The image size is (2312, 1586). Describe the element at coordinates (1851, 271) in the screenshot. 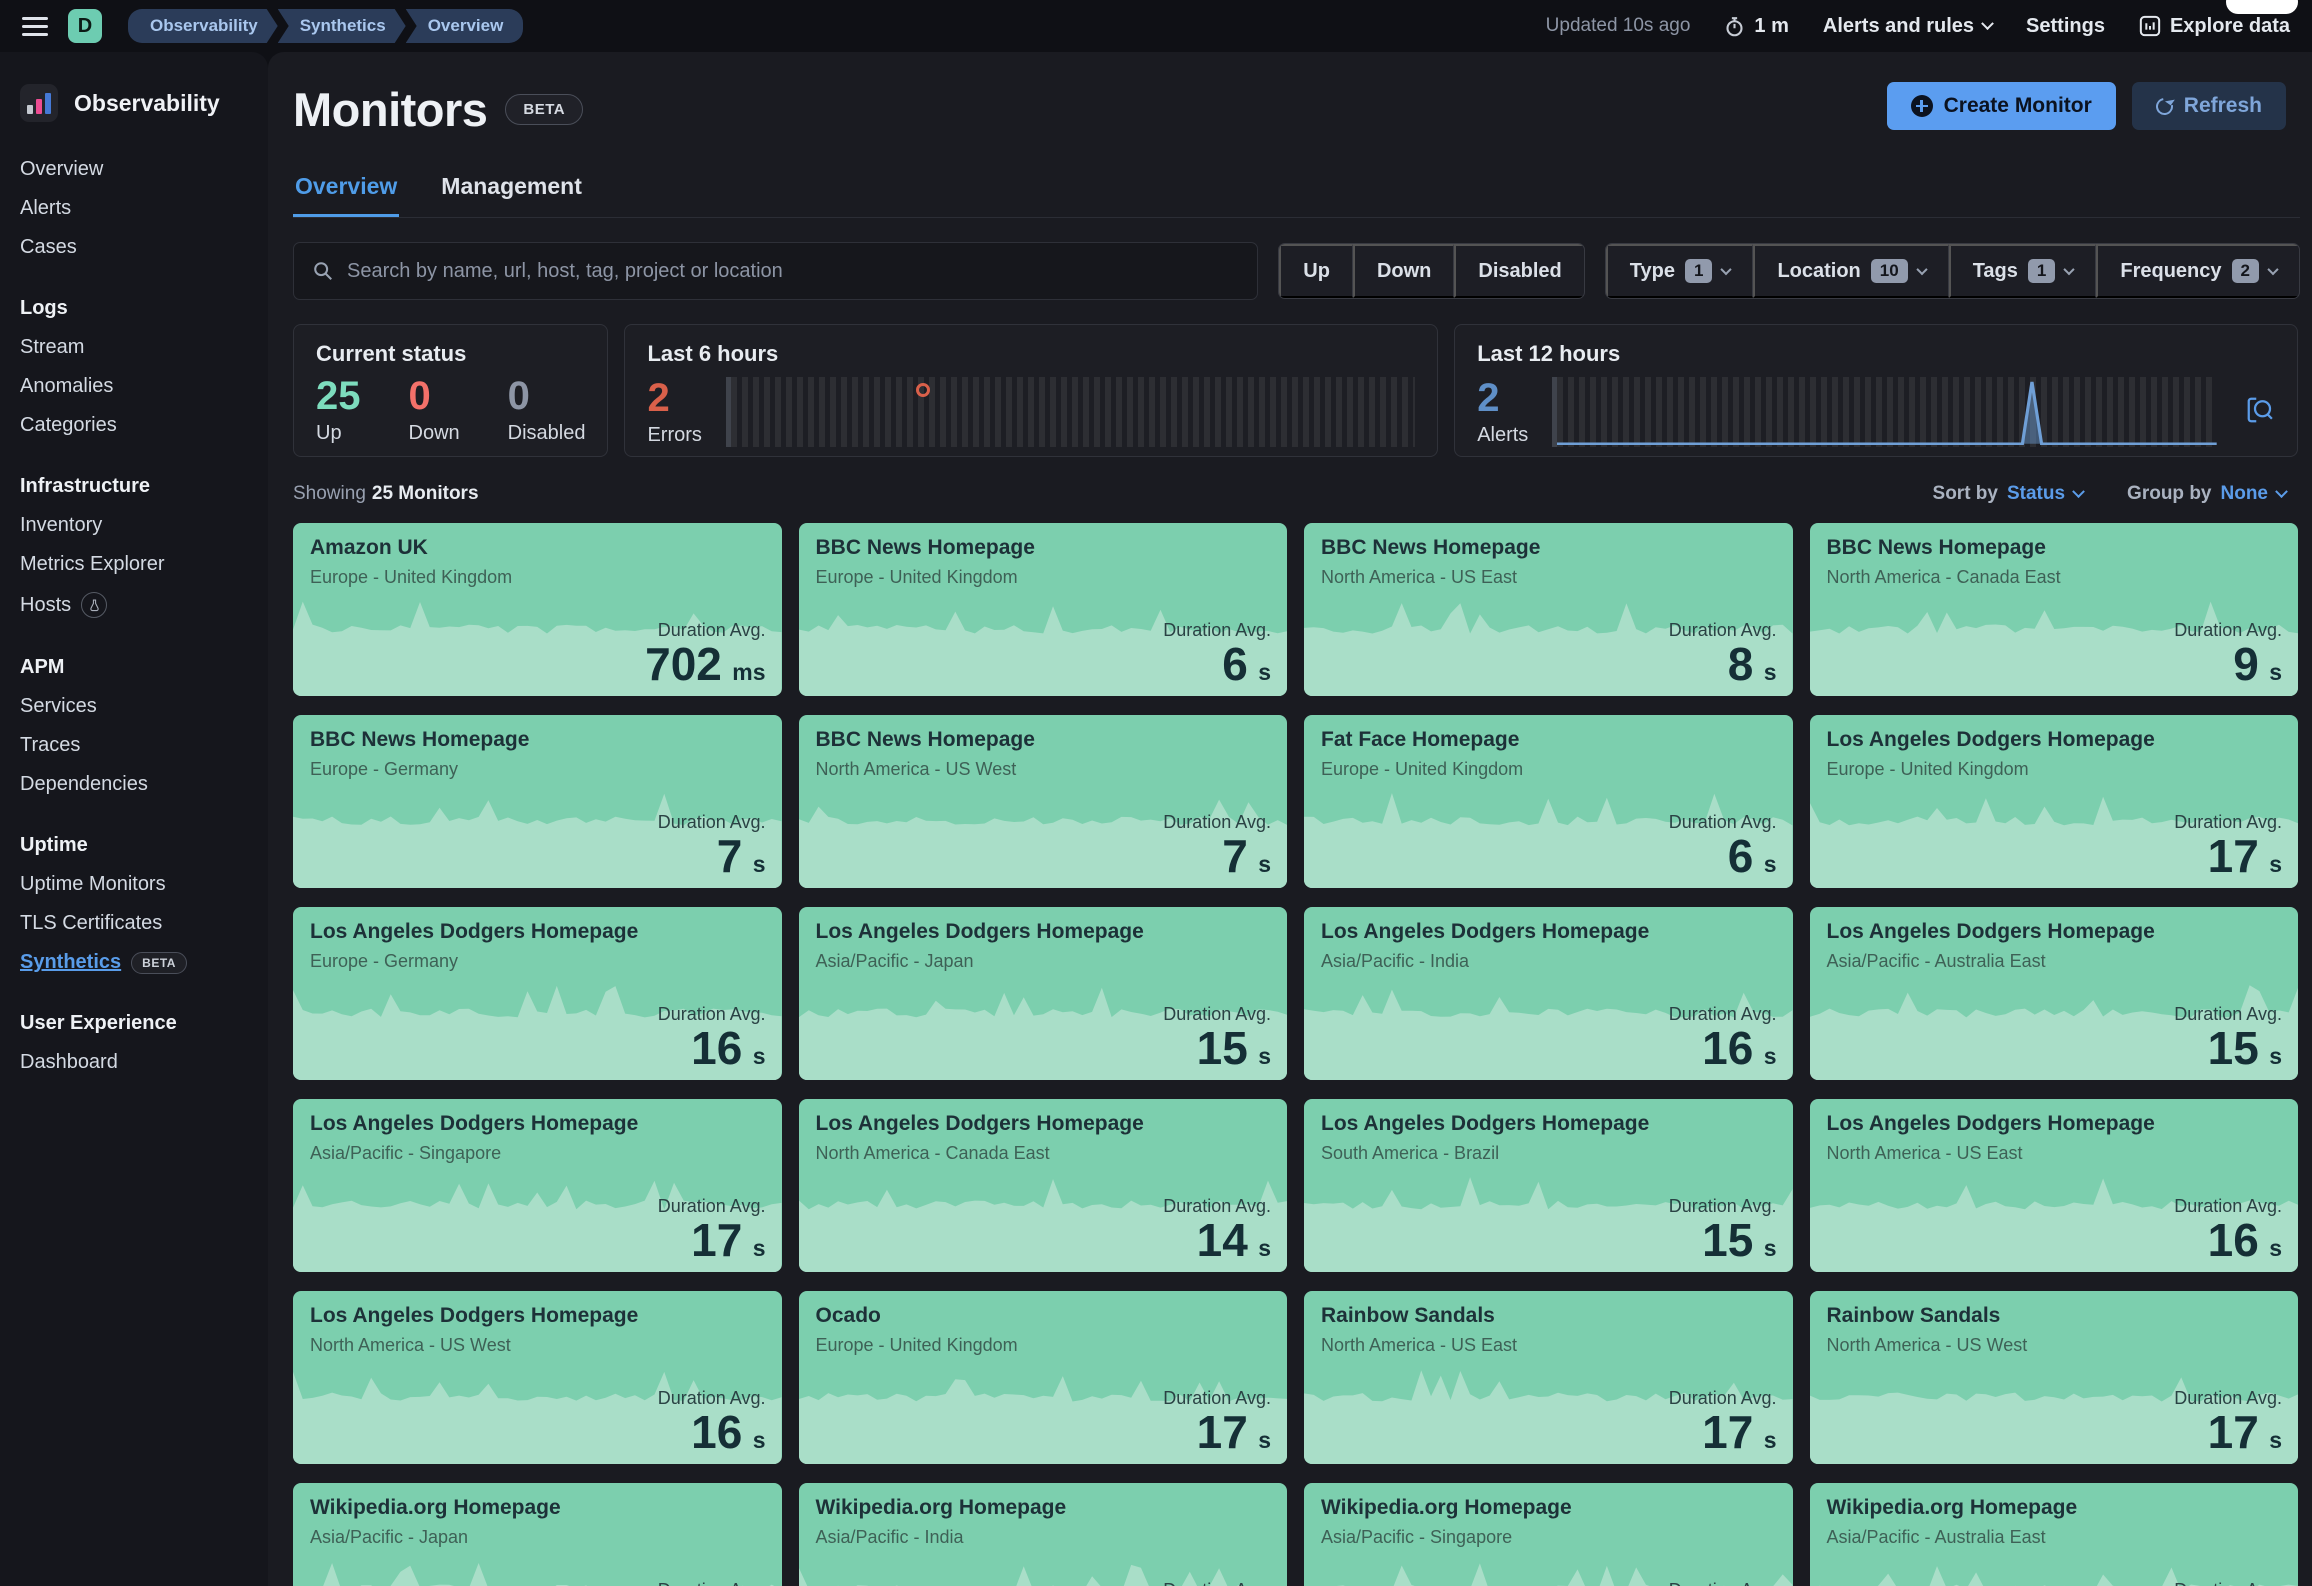

I see `filter-location-dropdown: Location 10` at that location.